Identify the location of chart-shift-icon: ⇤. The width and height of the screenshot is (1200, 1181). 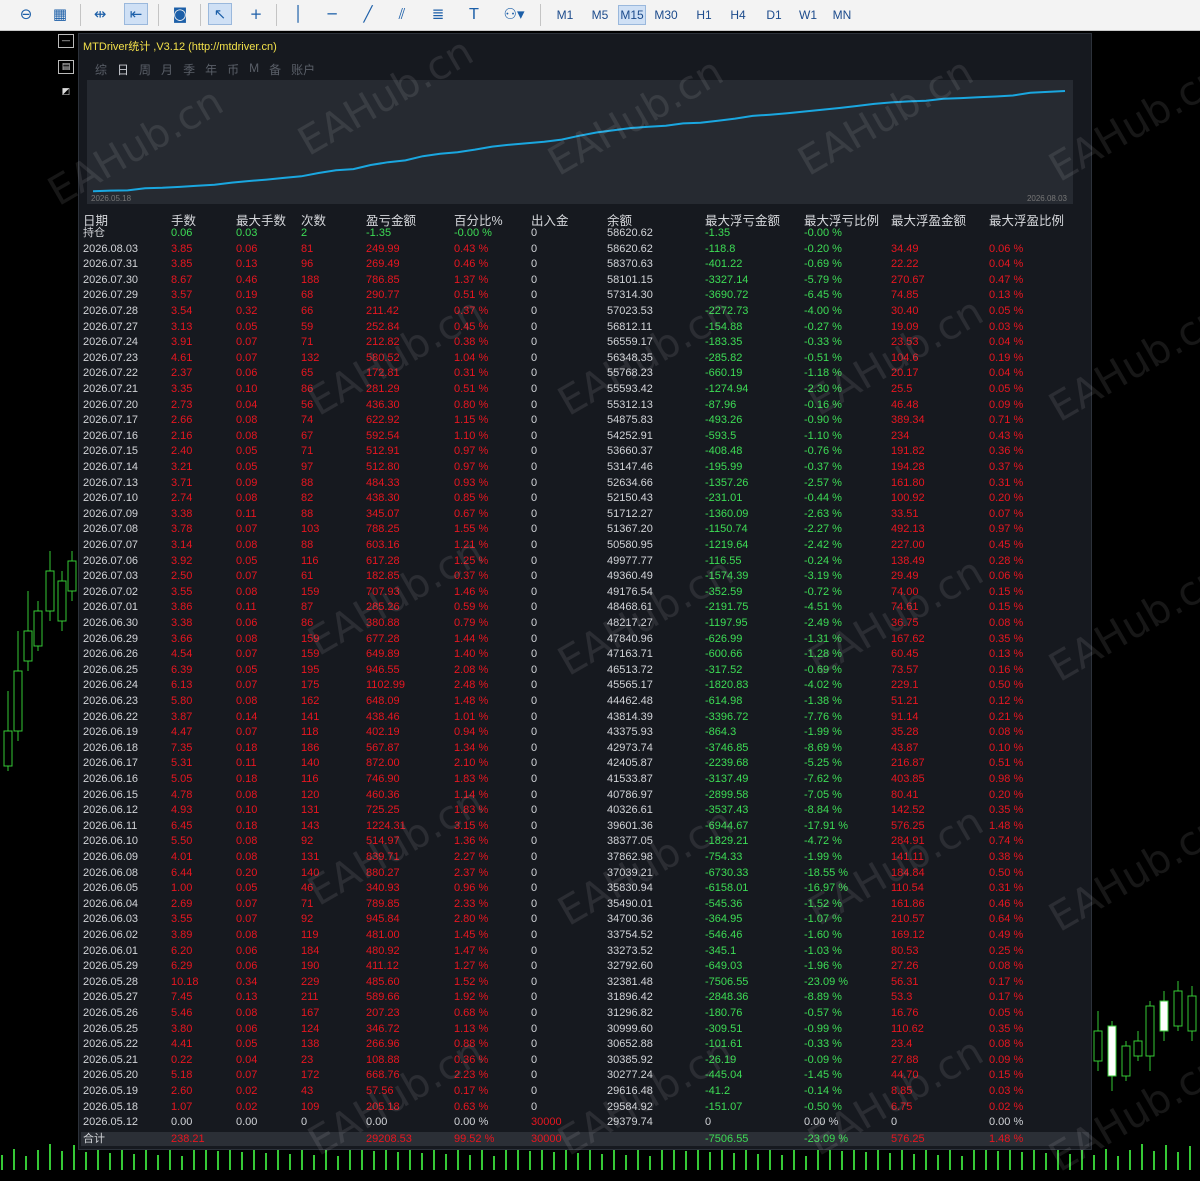
(136, 14).